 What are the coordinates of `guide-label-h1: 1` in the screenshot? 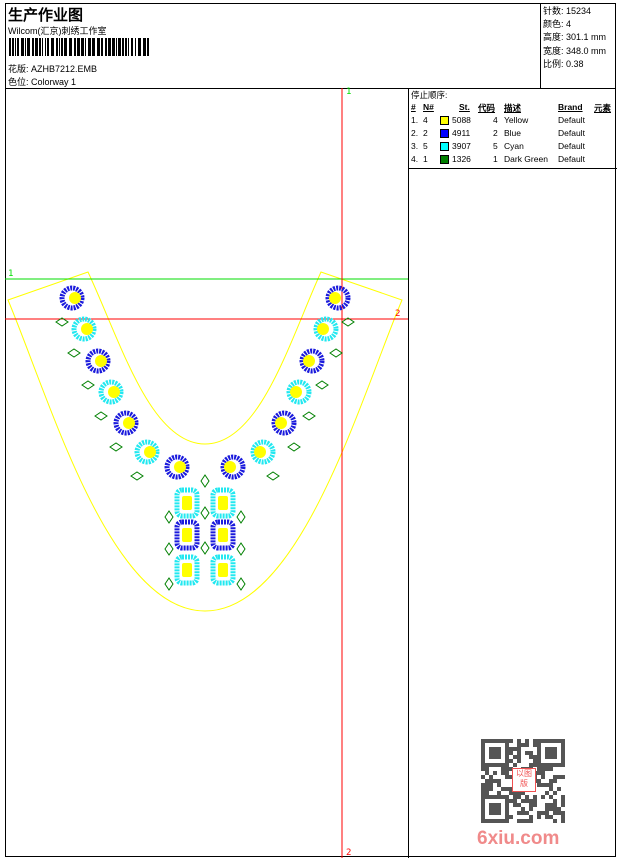 It's located at (11, 274).